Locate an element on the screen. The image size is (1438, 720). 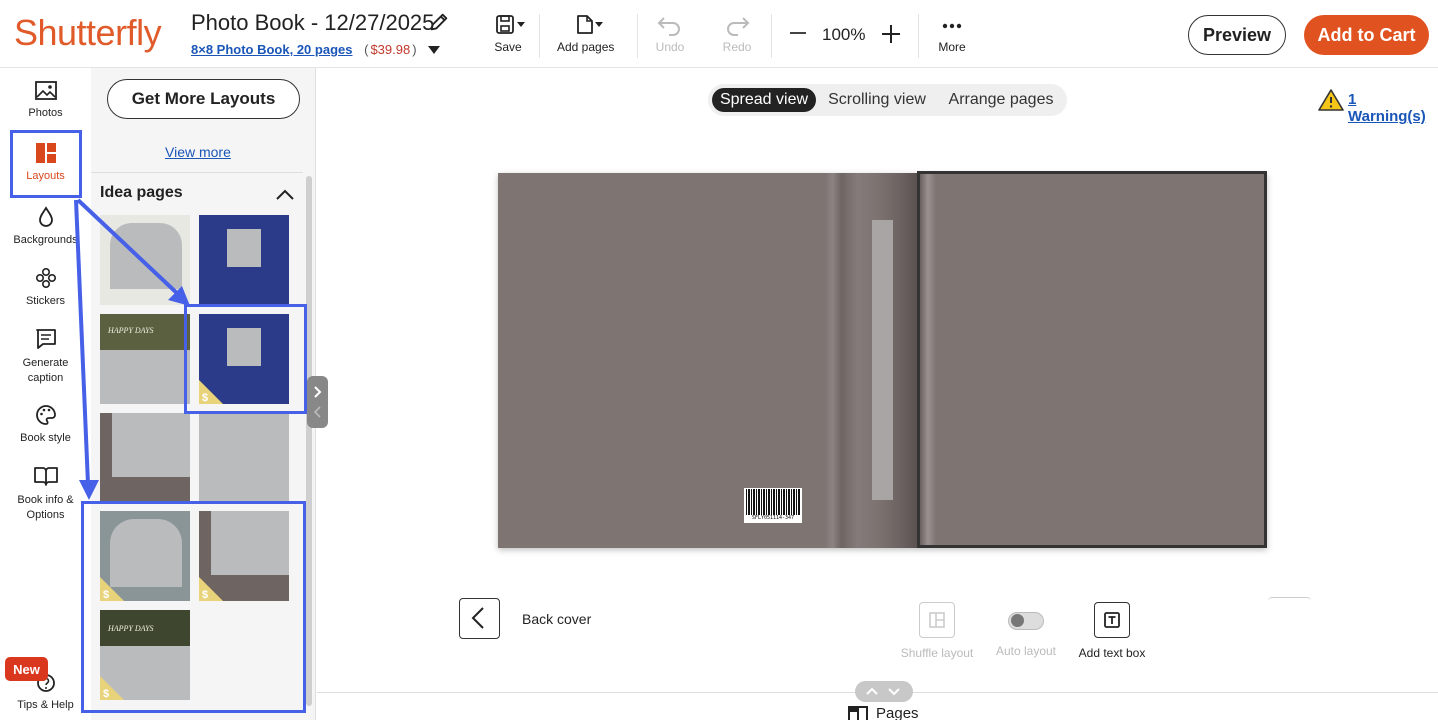
highlight-premium-layout is located at coordinates (245, 359).